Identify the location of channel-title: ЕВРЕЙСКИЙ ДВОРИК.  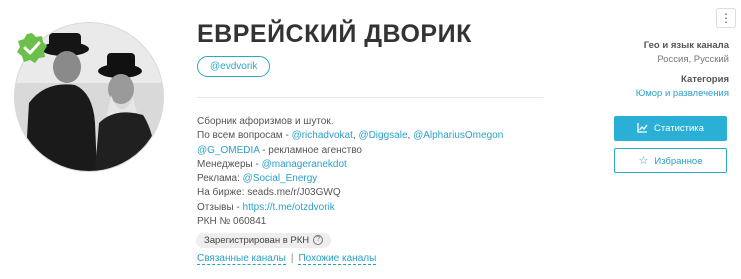
(334, 34).